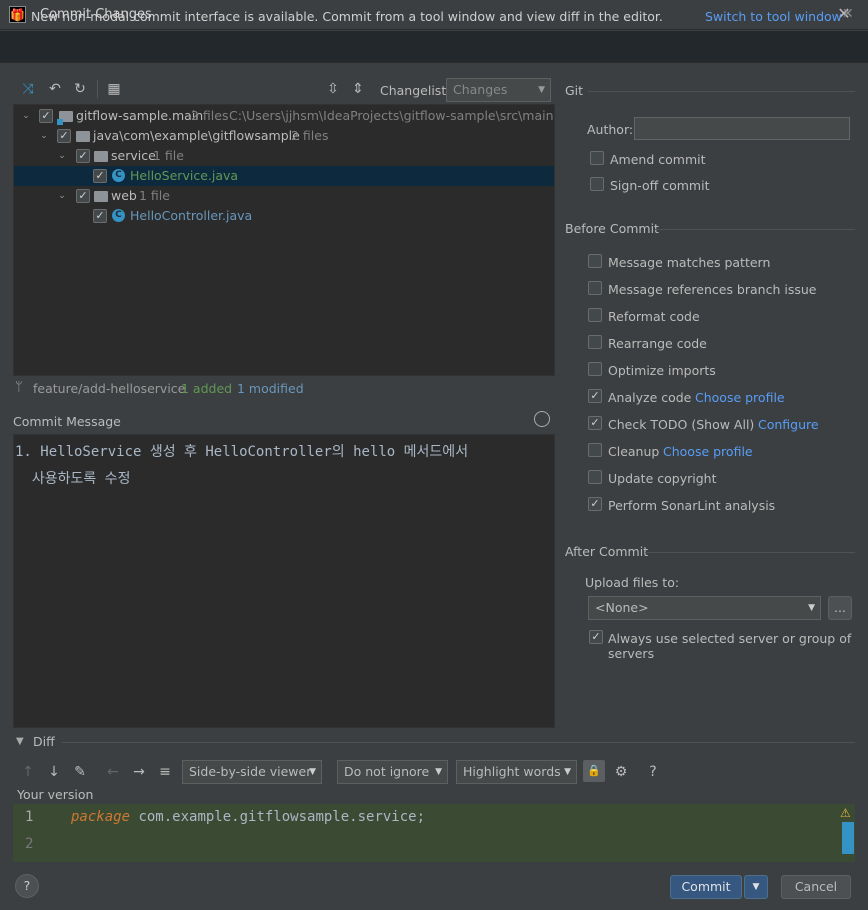 This screenshot has width=868, height=910. What do you see at coordinates (80, 772) in the screenshot?
I see `edit-source-icon: ✎` at bounding box center [80, 772].